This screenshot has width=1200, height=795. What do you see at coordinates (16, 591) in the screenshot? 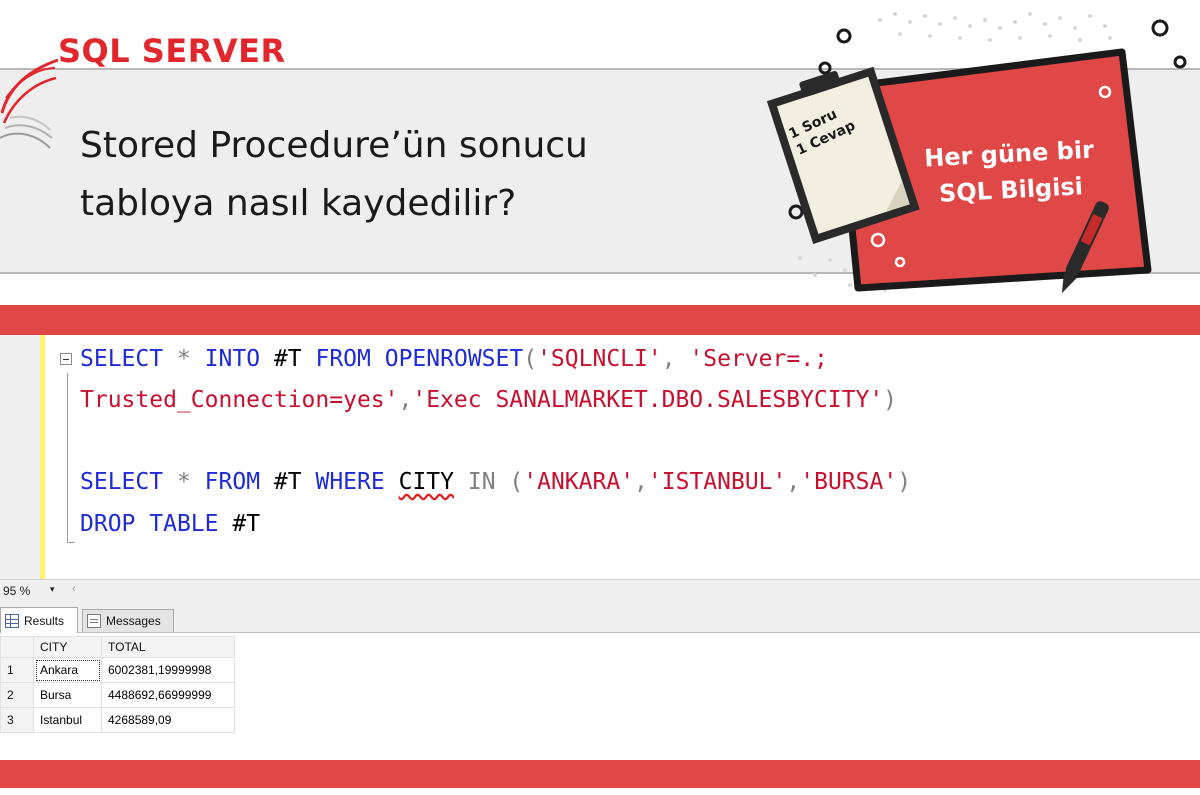
I see `zoom-level-select: 95 %` at bounding box center [16, 591].